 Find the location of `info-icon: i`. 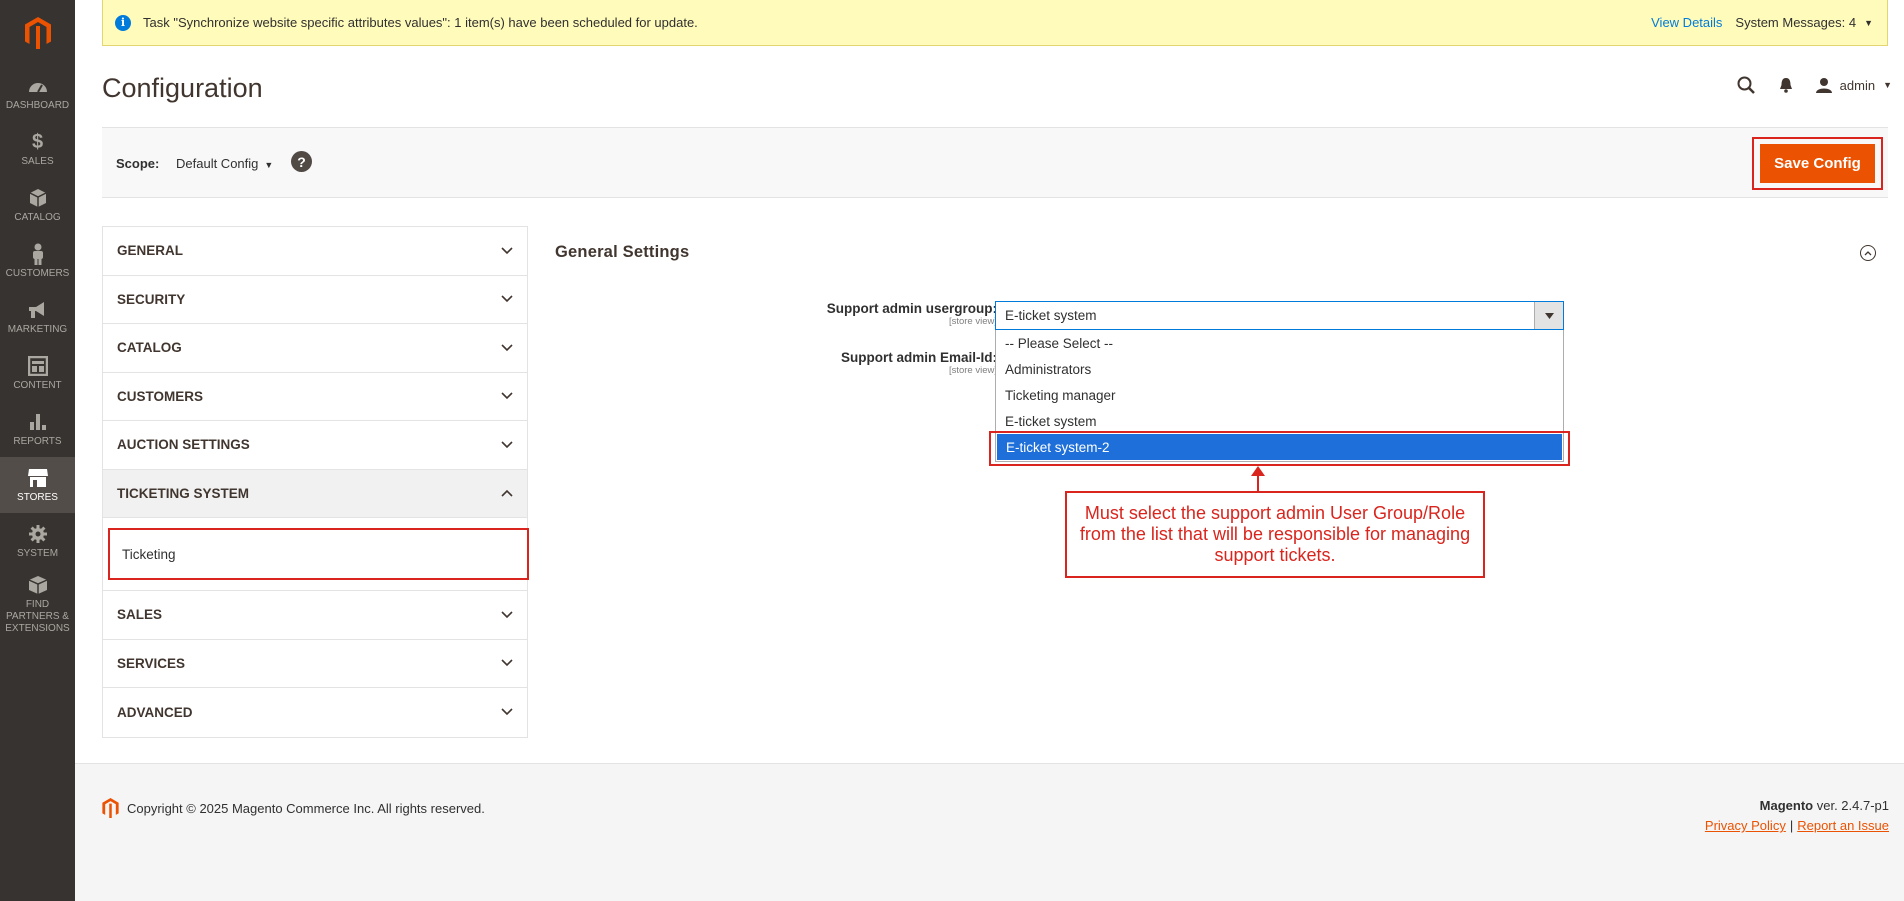

info-icon: i is located at coordinates (123, 22).